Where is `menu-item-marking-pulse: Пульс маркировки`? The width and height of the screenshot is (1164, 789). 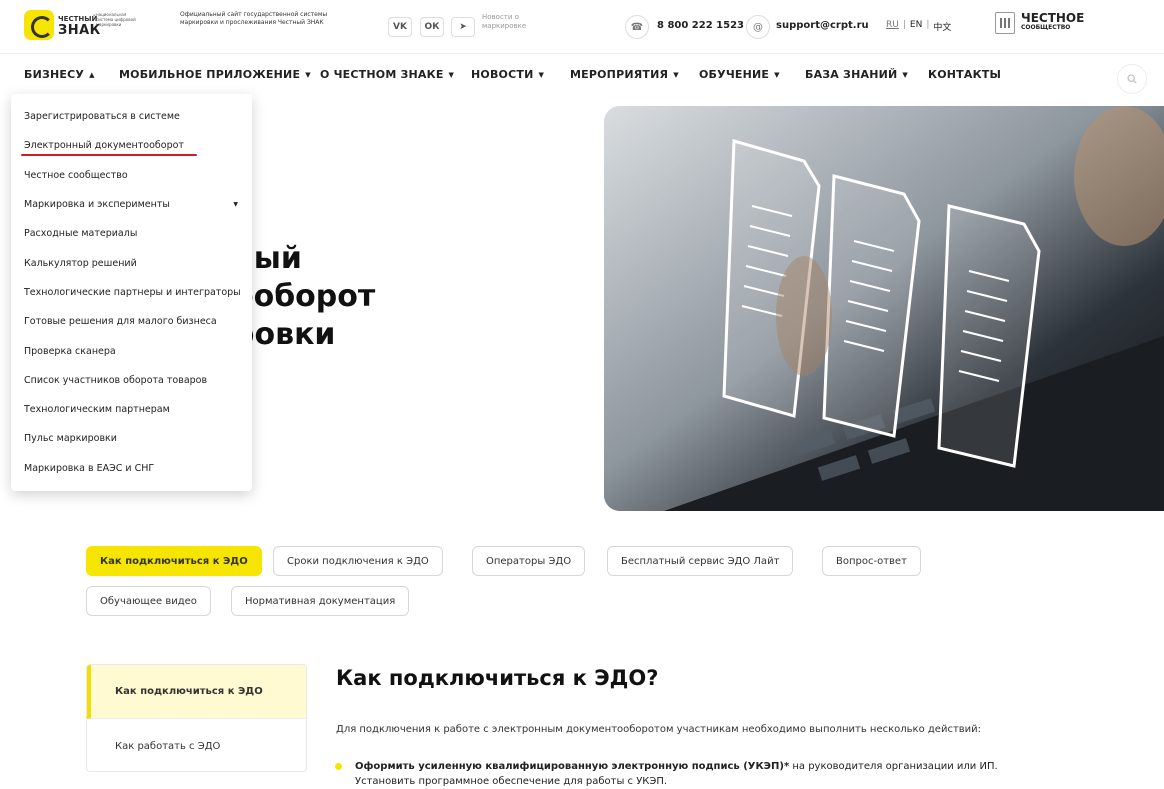 menu-item-marking-pulse: Пульс маркировки is located at coordinates (131, 438).